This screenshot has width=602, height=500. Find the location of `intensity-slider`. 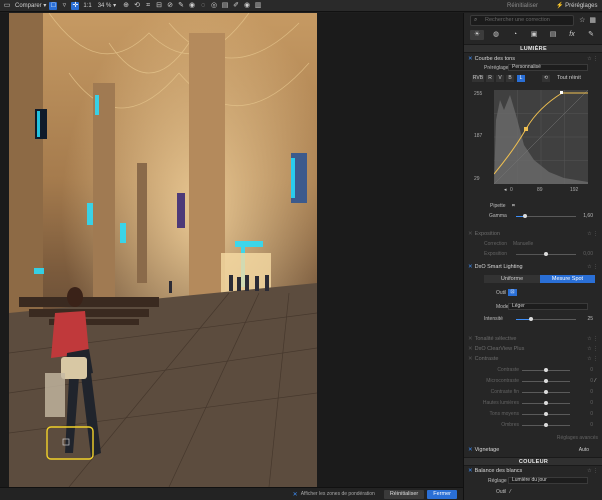

intensity-slider is located at coordinates (546, 319).